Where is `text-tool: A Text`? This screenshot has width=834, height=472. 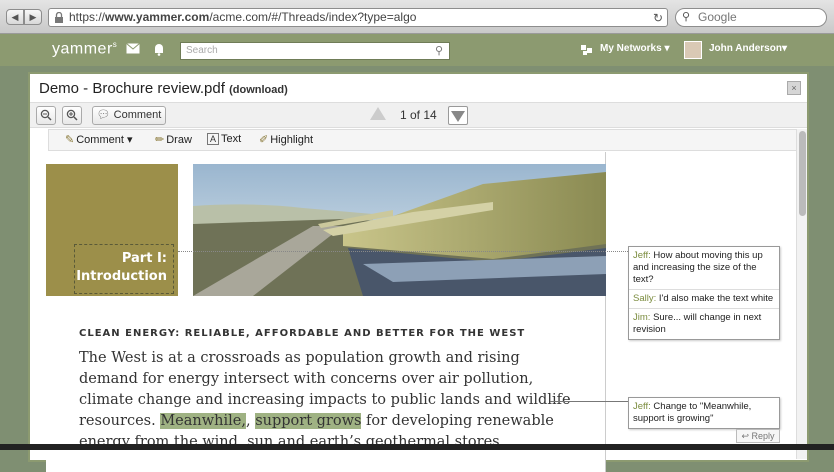
text-tool: A Text is located at coordinates (224, 139).